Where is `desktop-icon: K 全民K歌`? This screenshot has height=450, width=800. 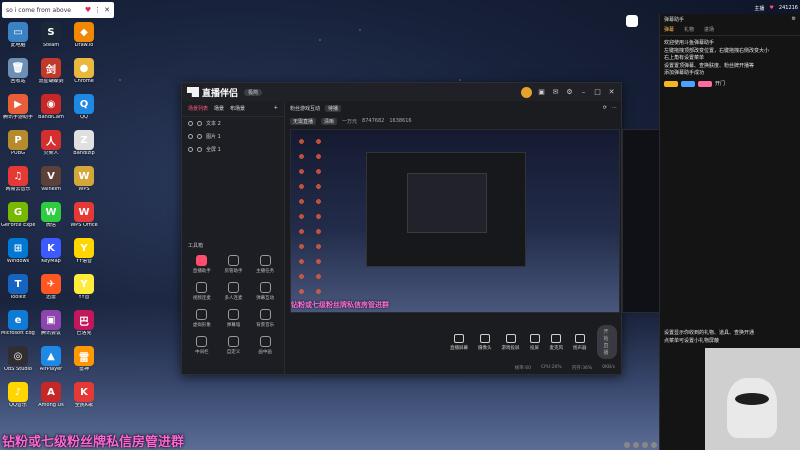
desktop-icon: K 全民K歌 is located at coordinates (84, 395).